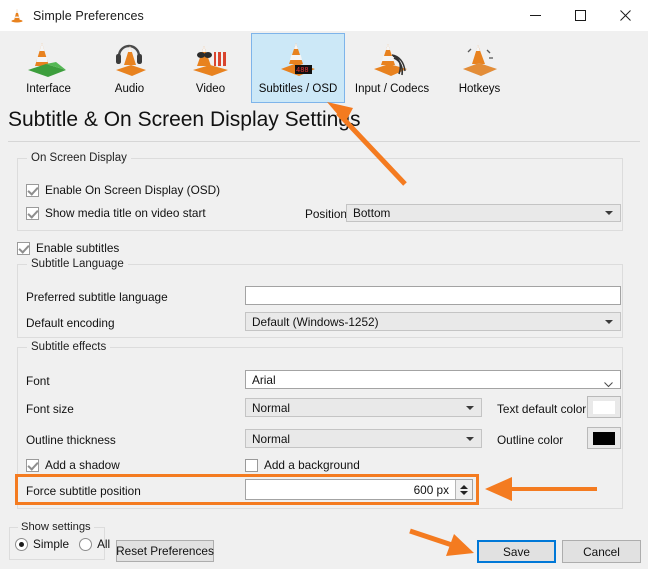 Image resolution: width=648 pixels, height=569 pixels. What do you see at coordinates (82, 465) in the screenshot?
I see `checkbox-label: Add a shadow` at bounding box center [82, 465].